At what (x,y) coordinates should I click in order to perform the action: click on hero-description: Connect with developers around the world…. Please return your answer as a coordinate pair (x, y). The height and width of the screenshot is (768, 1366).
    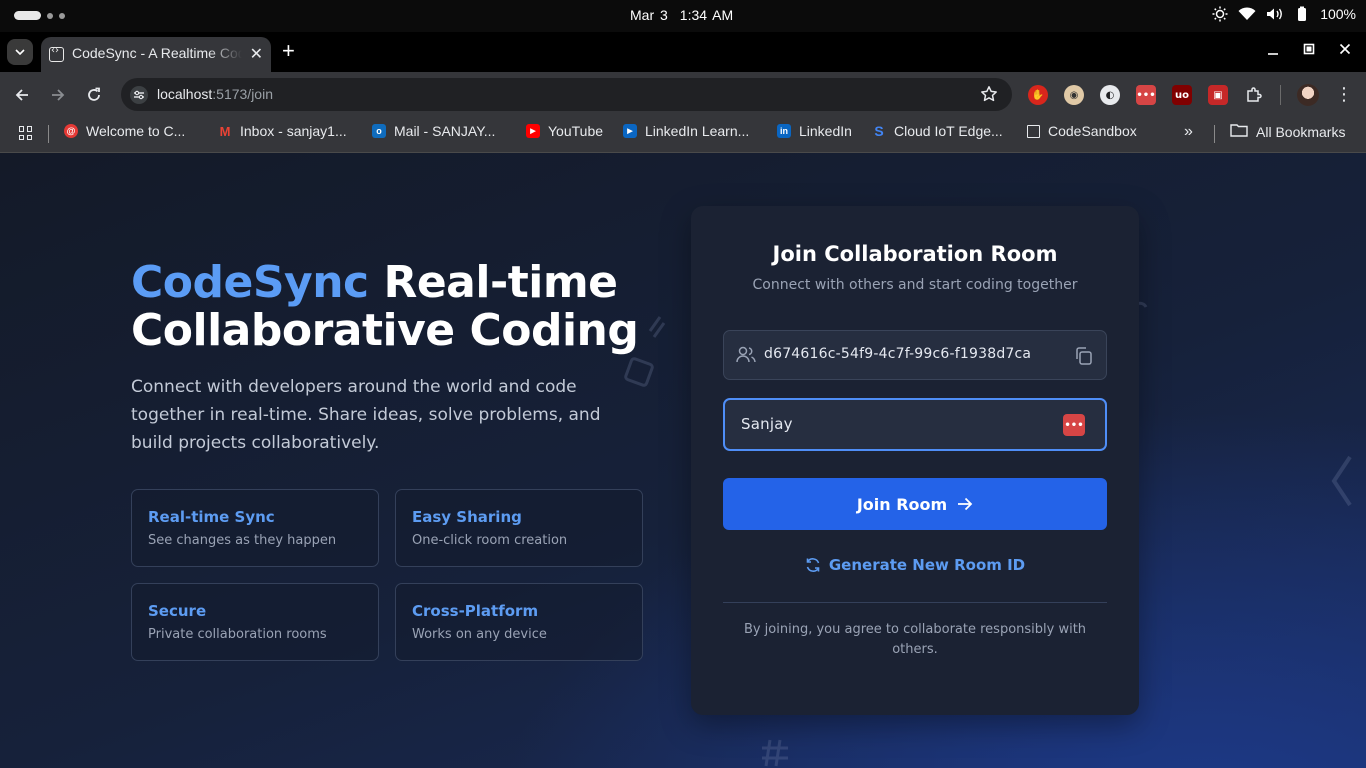
    Looking at the image, I should click on (366, 415).